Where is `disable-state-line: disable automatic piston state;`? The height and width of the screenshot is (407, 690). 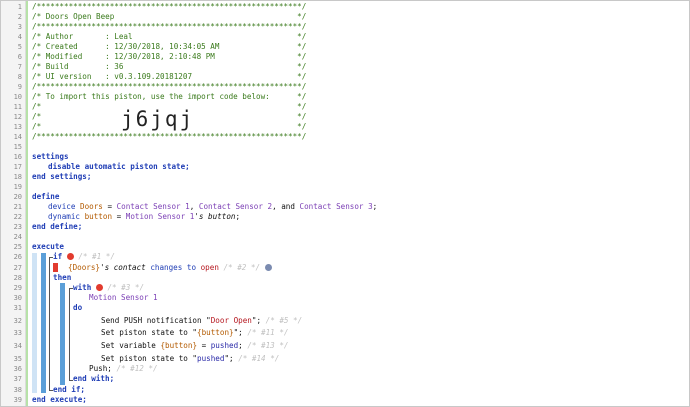
disable-state-line: disable automatic piston state; is located at coordinates (119, 167).